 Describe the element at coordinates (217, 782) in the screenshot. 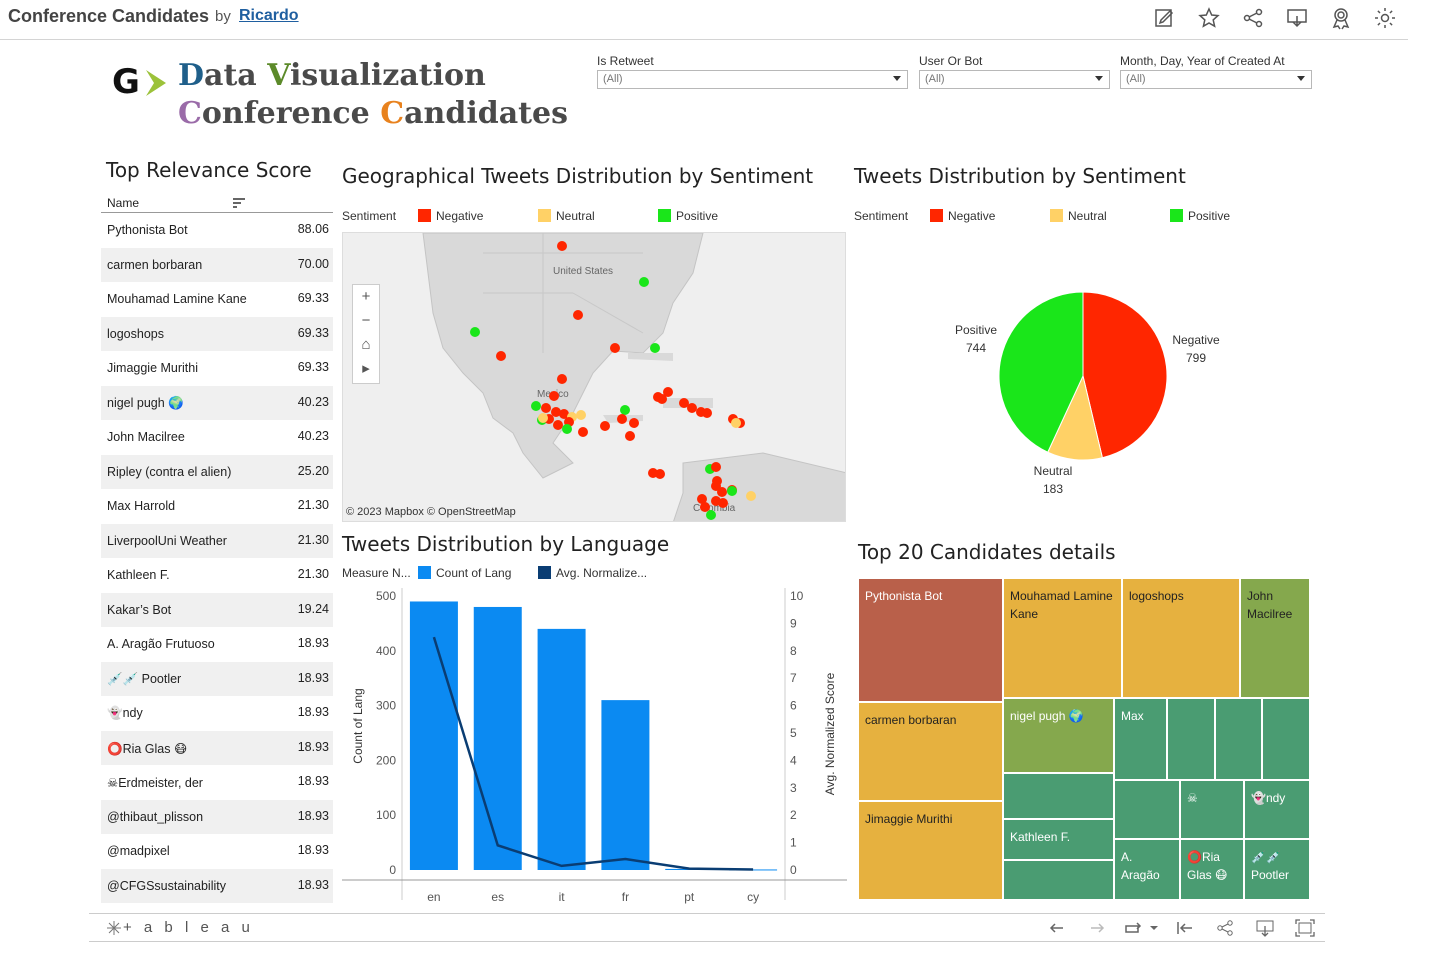

I see `table-row: ☠Erdmeister, der 18.93` at that location.